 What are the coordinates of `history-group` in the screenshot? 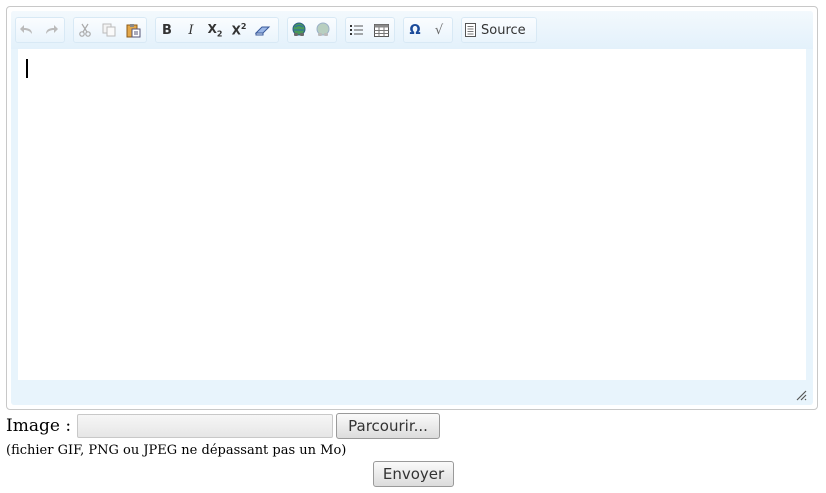 It's located at (40, 30).